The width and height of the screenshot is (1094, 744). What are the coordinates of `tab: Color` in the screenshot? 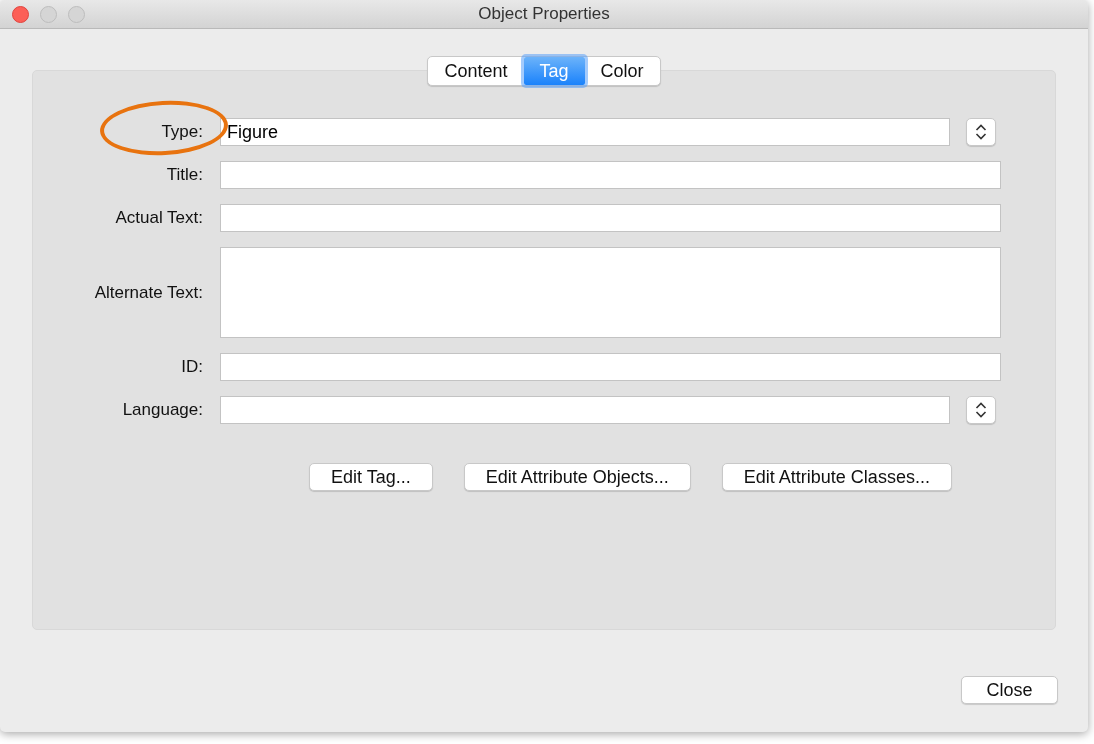 It's located at (622, 71).